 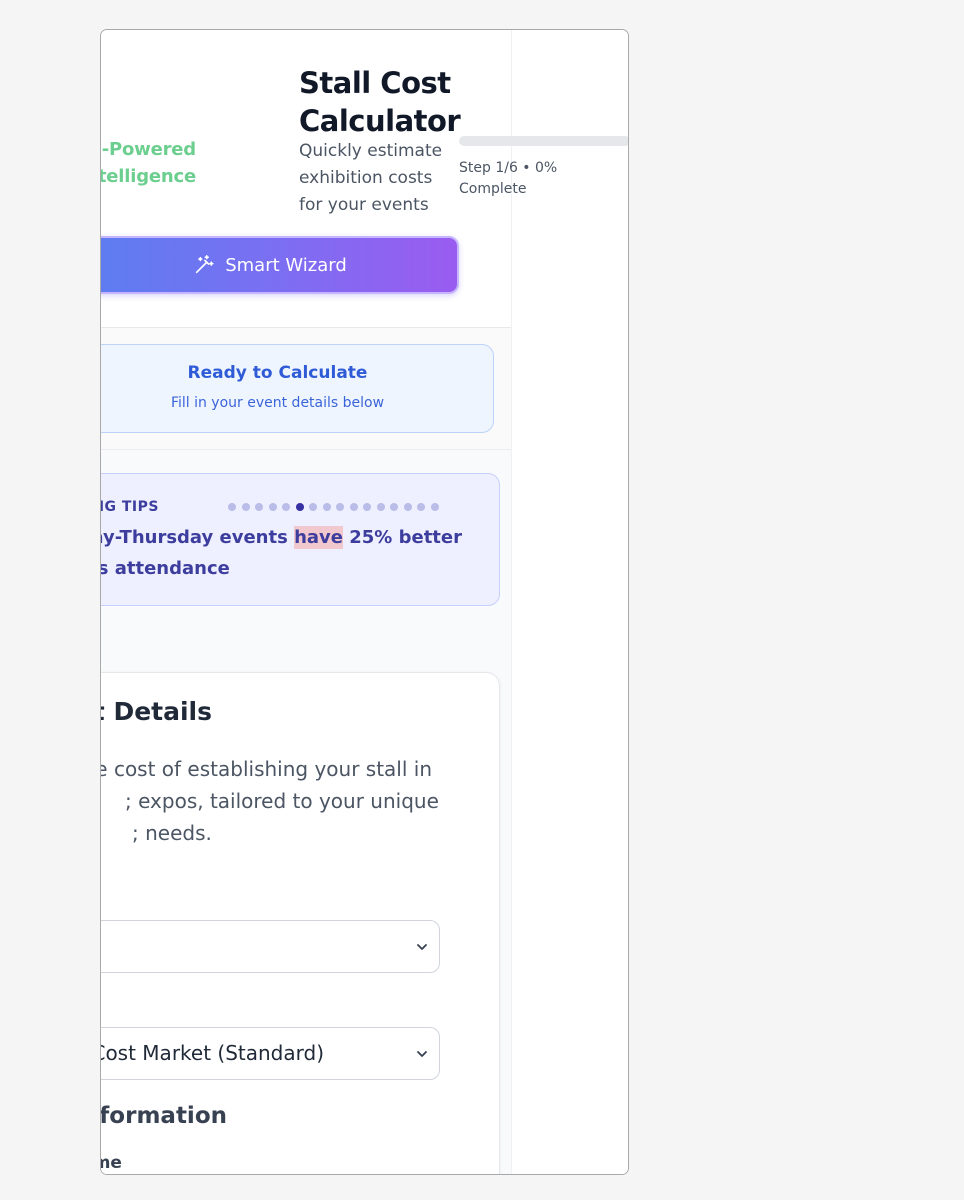 What do you see at coordinates (130, 507) in the screenshot?
I see `tips-label: IG TIPS` at bounding box center [130, 507].